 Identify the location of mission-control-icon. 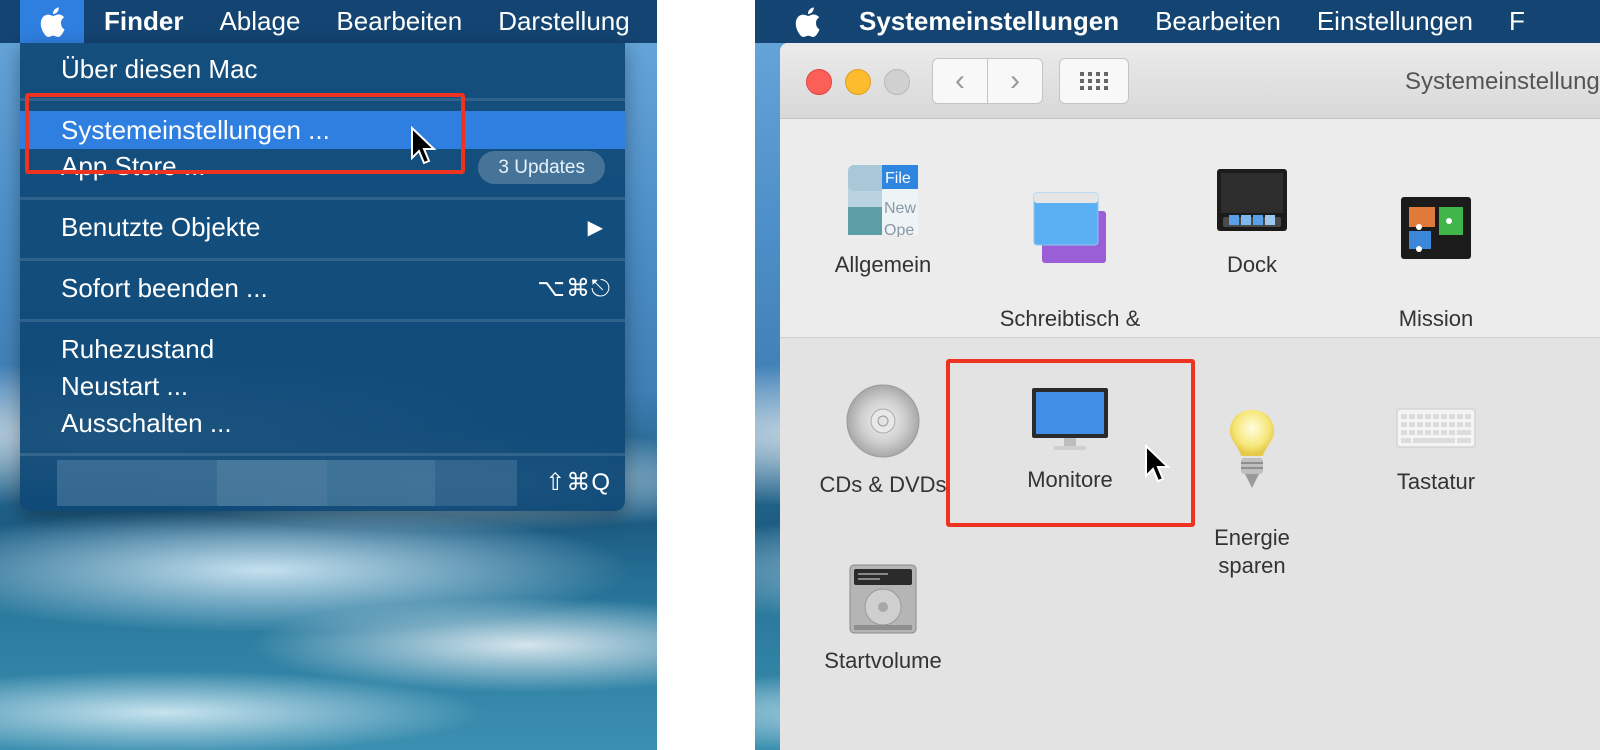
(1436, 228).